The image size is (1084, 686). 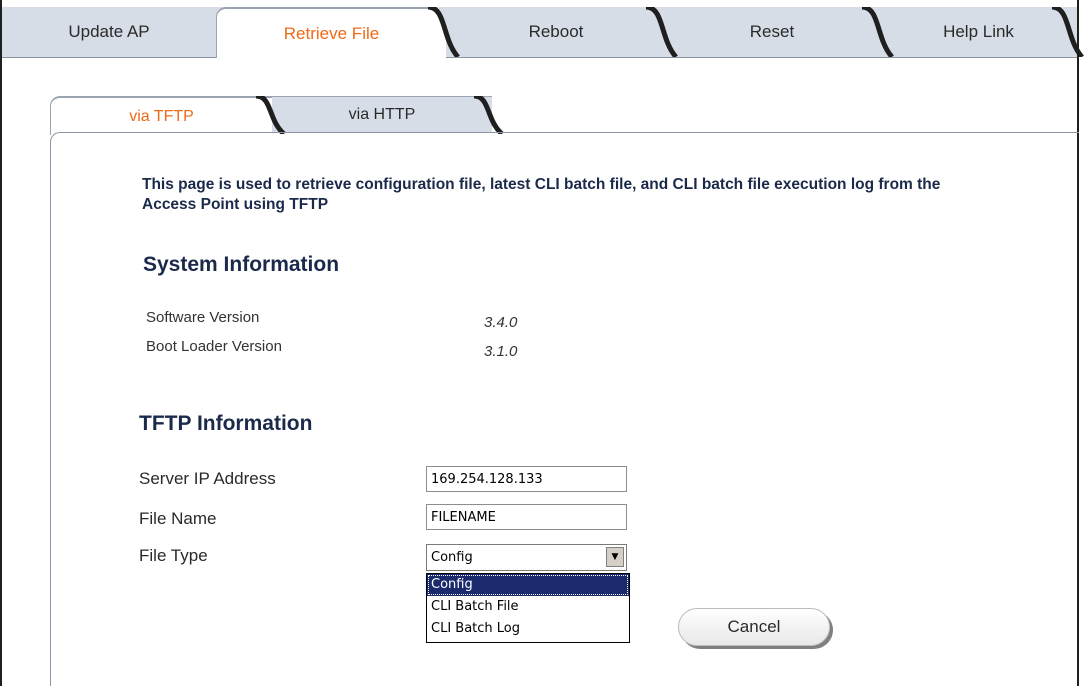 I want to click on tab-reset: Reset, so click(x=772, y=32).